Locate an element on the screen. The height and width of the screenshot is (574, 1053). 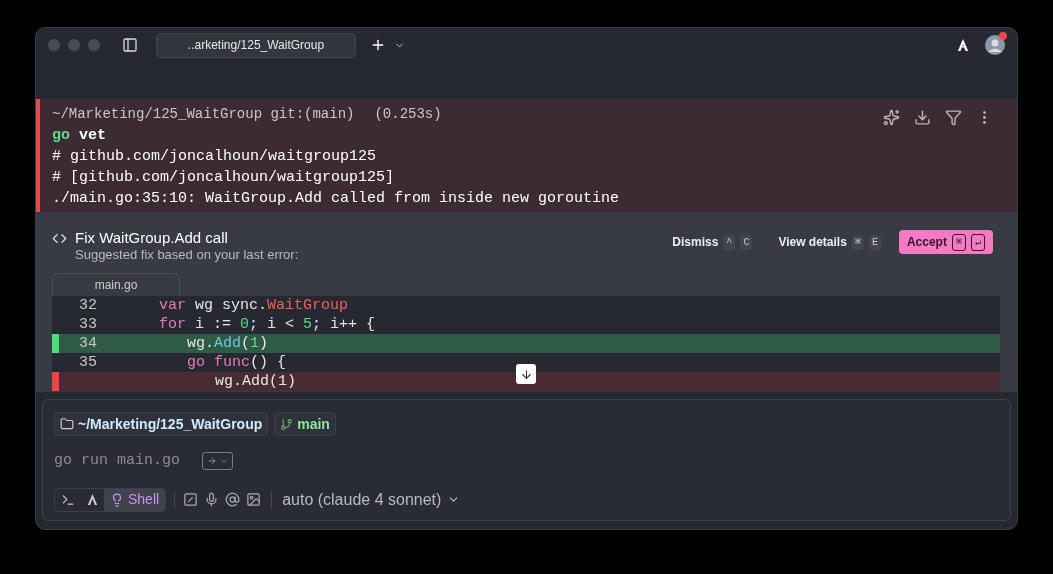
command-input: go run main.go is located at coordinates (124, 461).